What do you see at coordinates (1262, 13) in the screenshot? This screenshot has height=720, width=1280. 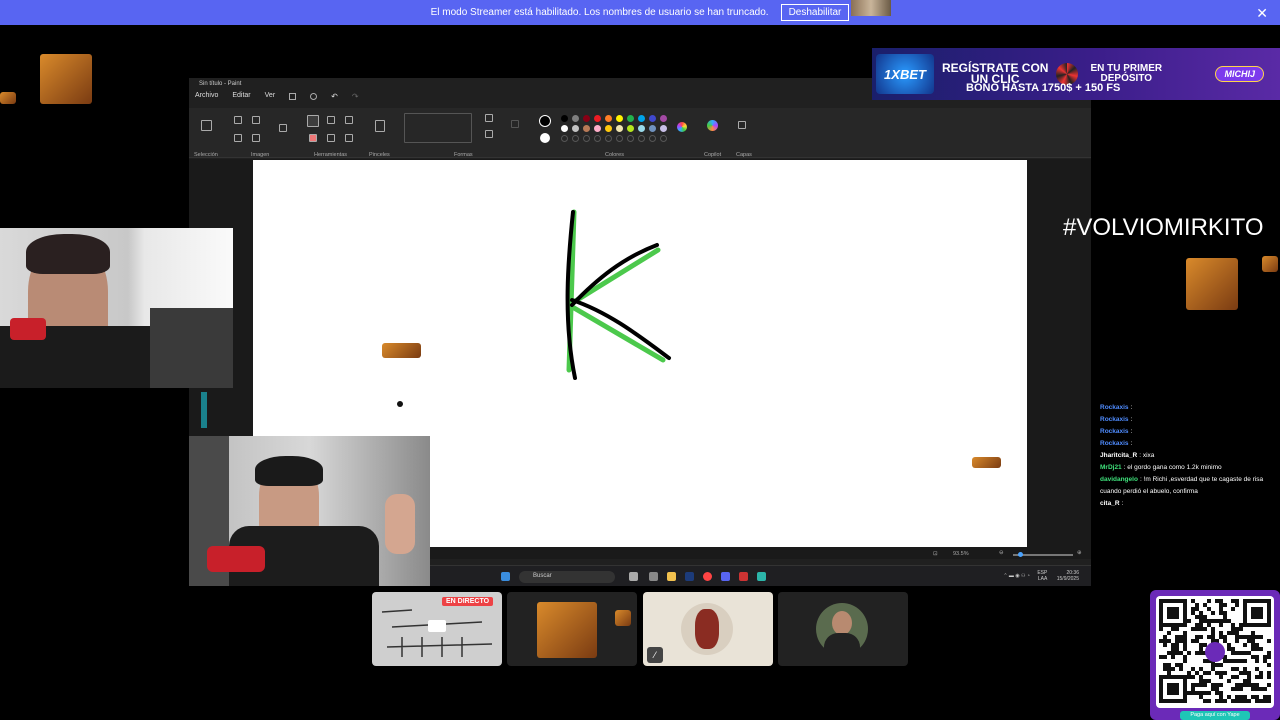 I see `close-icon: ✕` at bounding box center [1262, 13].